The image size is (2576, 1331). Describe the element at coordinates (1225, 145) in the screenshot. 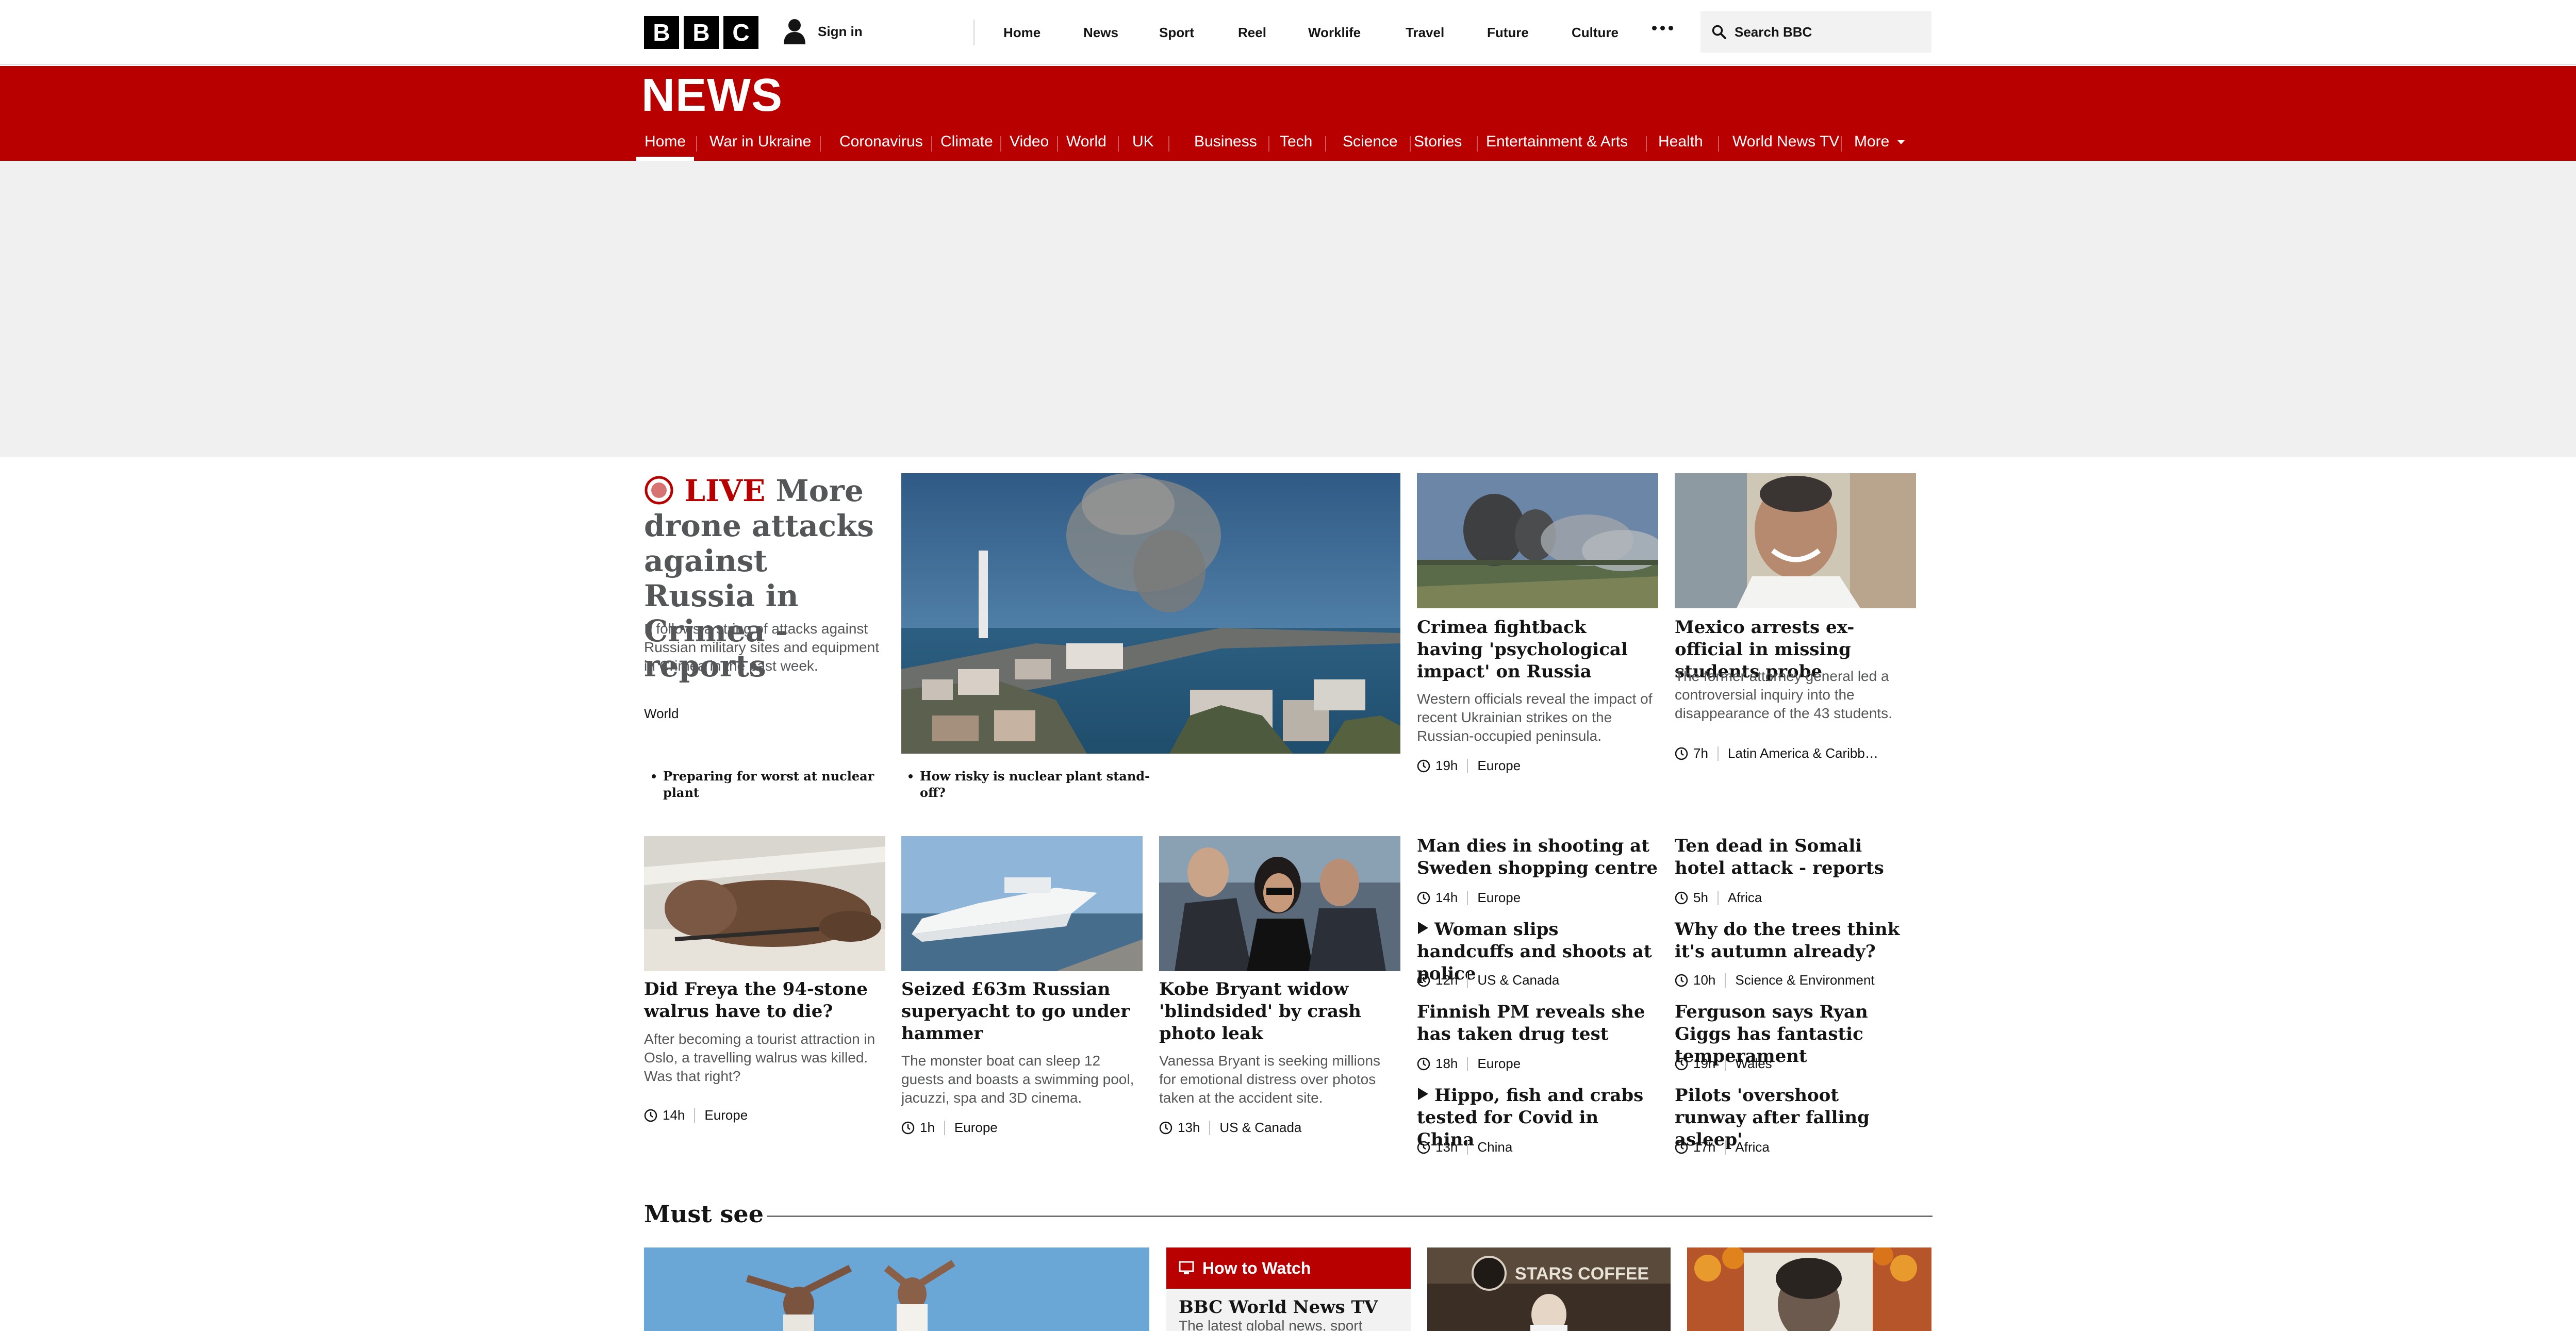

I see `news-nav-business: Business` at that location.